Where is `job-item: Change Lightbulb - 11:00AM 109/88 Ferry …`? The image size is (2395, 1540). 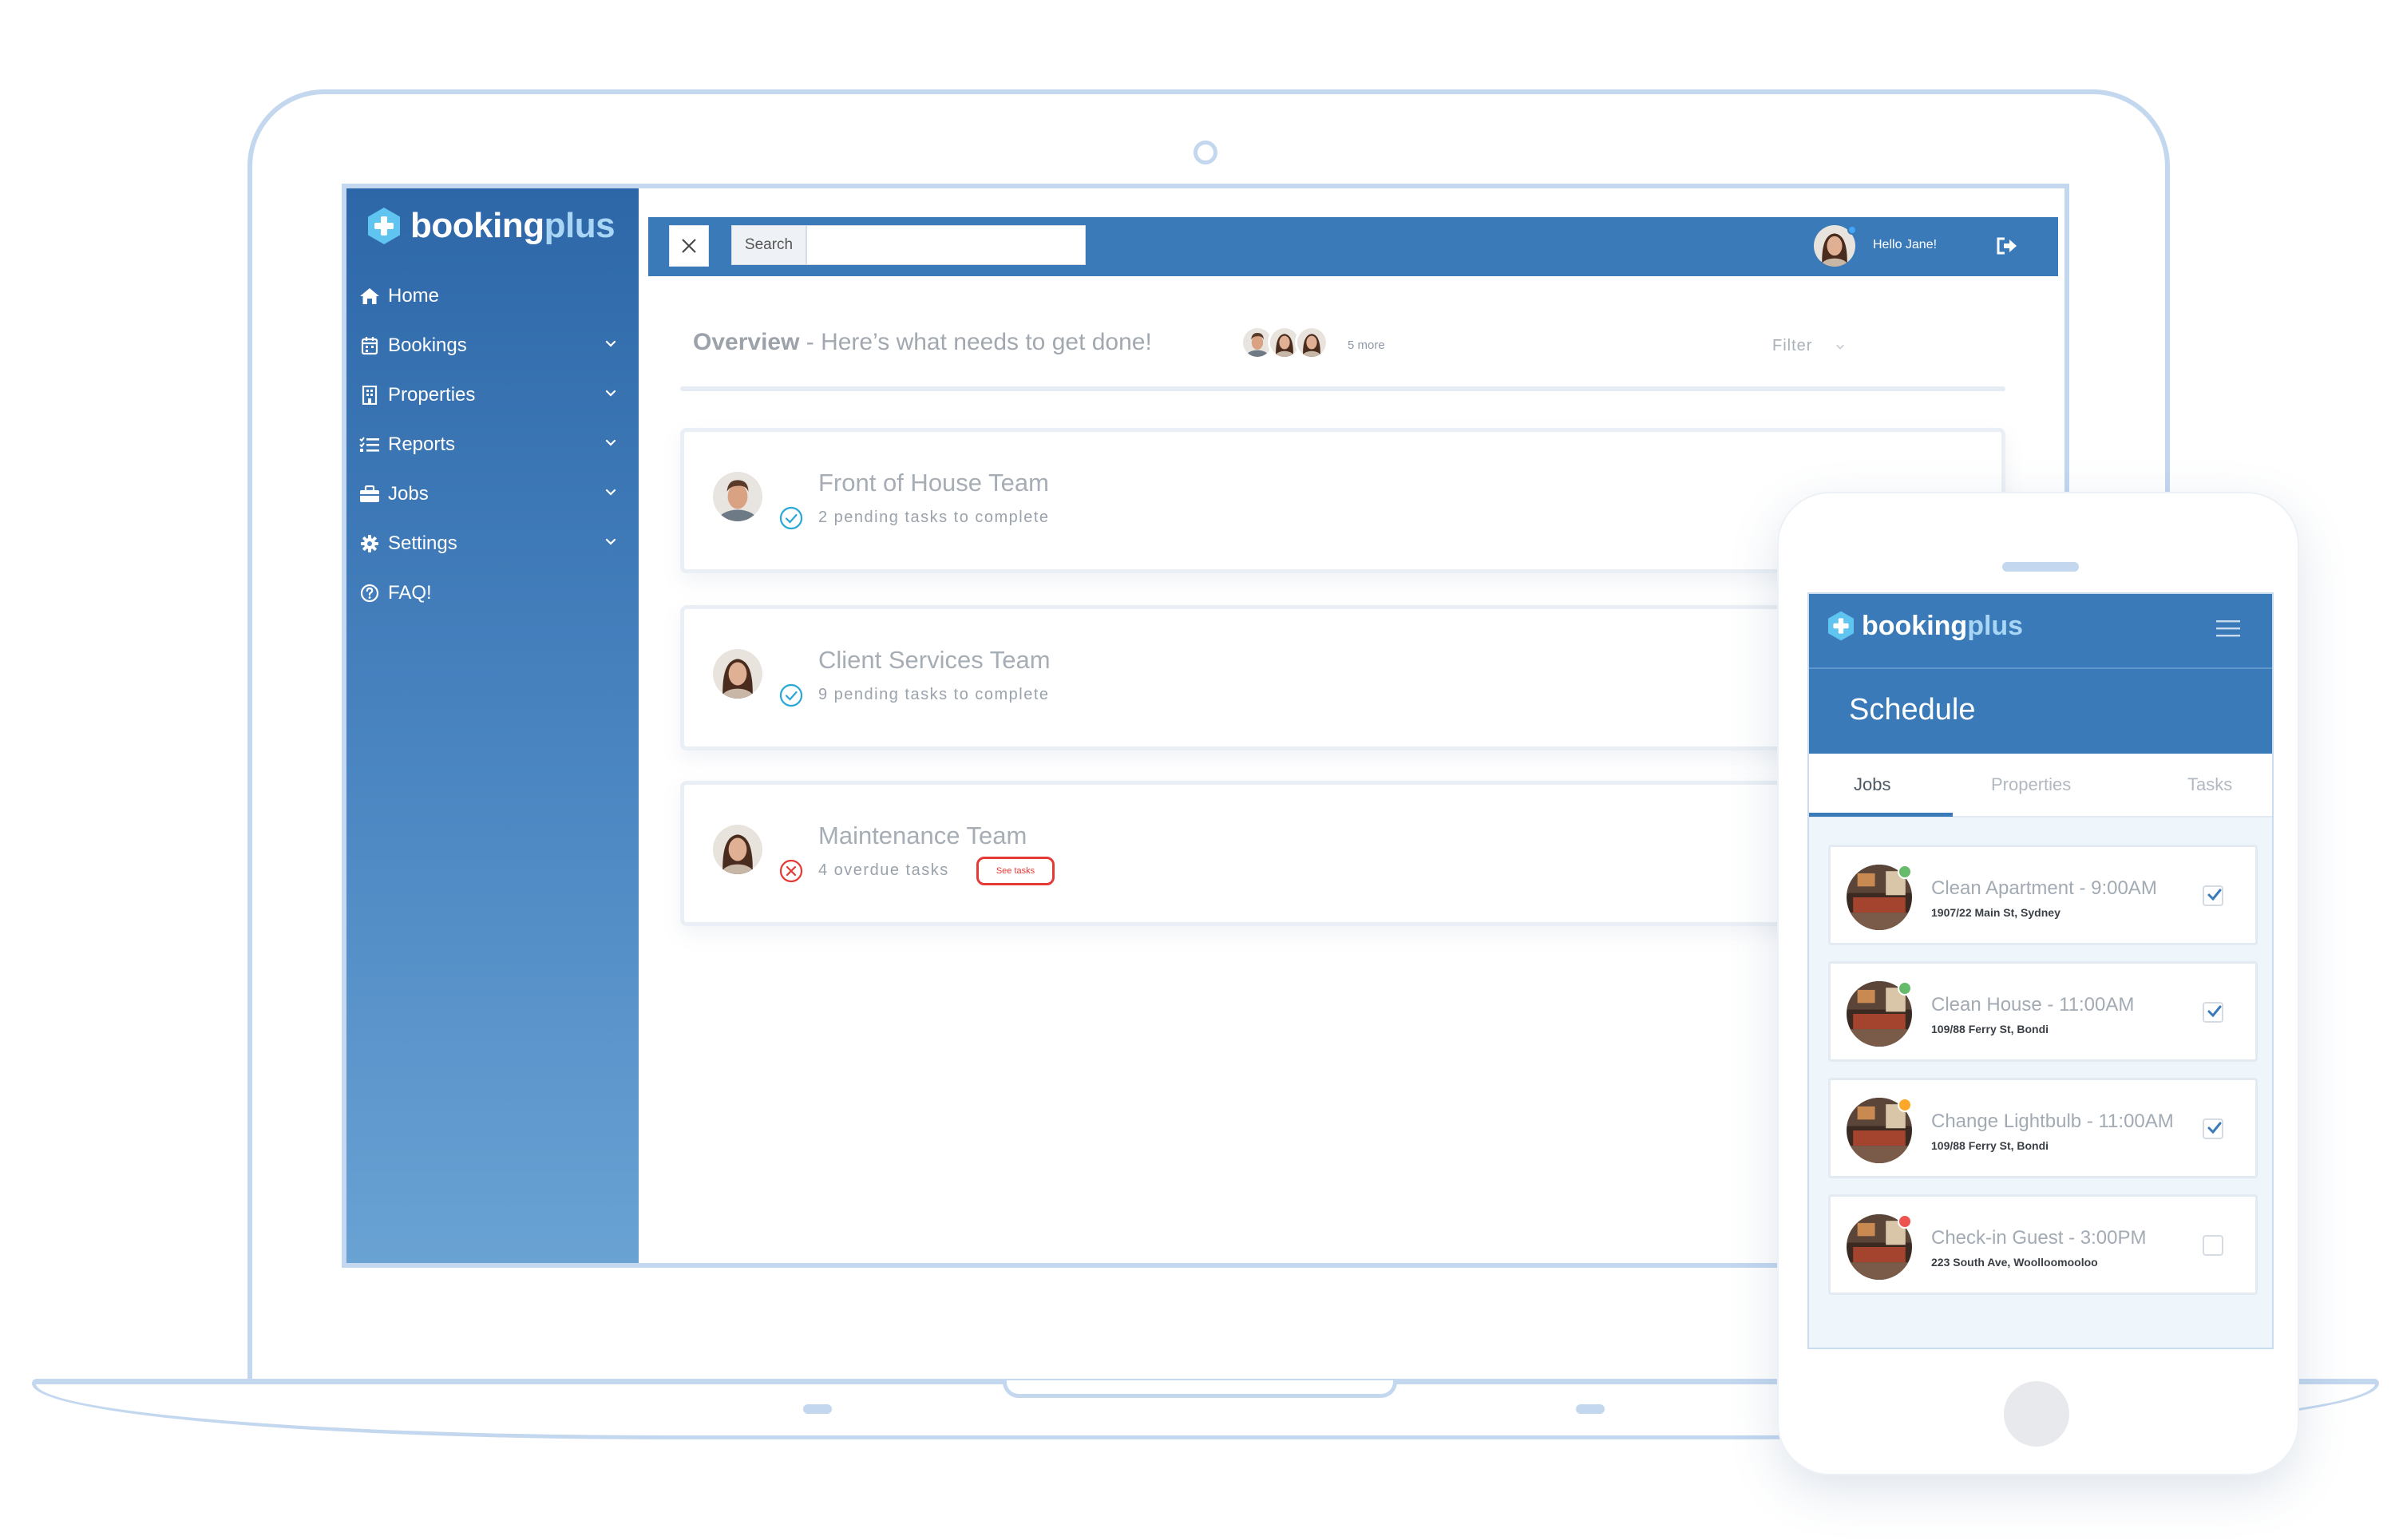
job-item: Change Lightbulb - 11:00AM 109/88 Ferry … is located at coordinates (2043, 1128).